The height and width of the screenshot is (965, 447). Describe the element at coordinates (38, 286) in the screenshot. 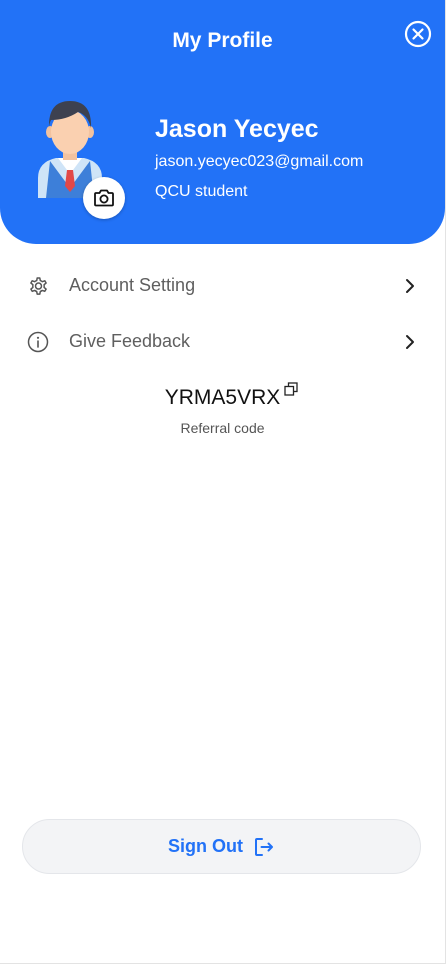

I see `gear-icon` at that location.